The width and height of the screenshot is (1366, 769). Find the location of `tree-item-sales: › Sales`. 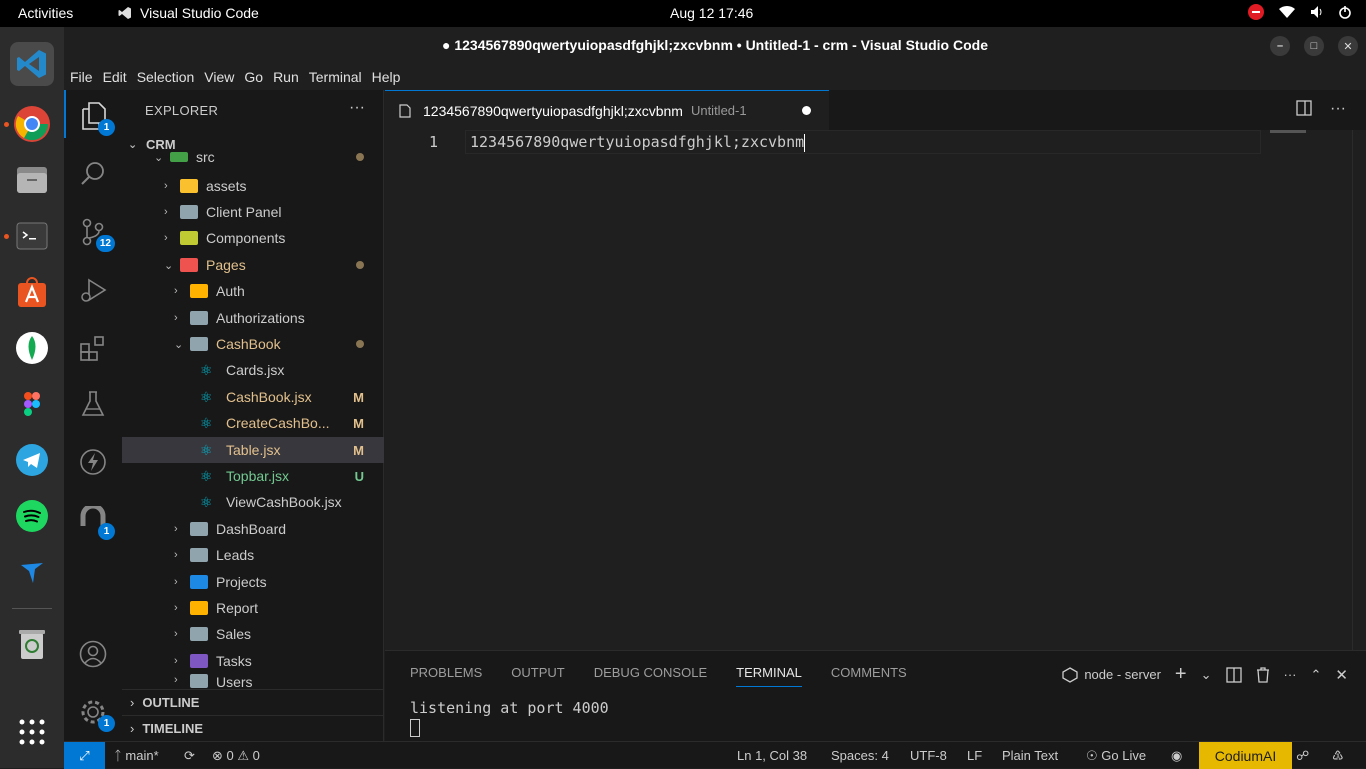

tree-item-sales: › Sales is located at coordinates (253, 634).